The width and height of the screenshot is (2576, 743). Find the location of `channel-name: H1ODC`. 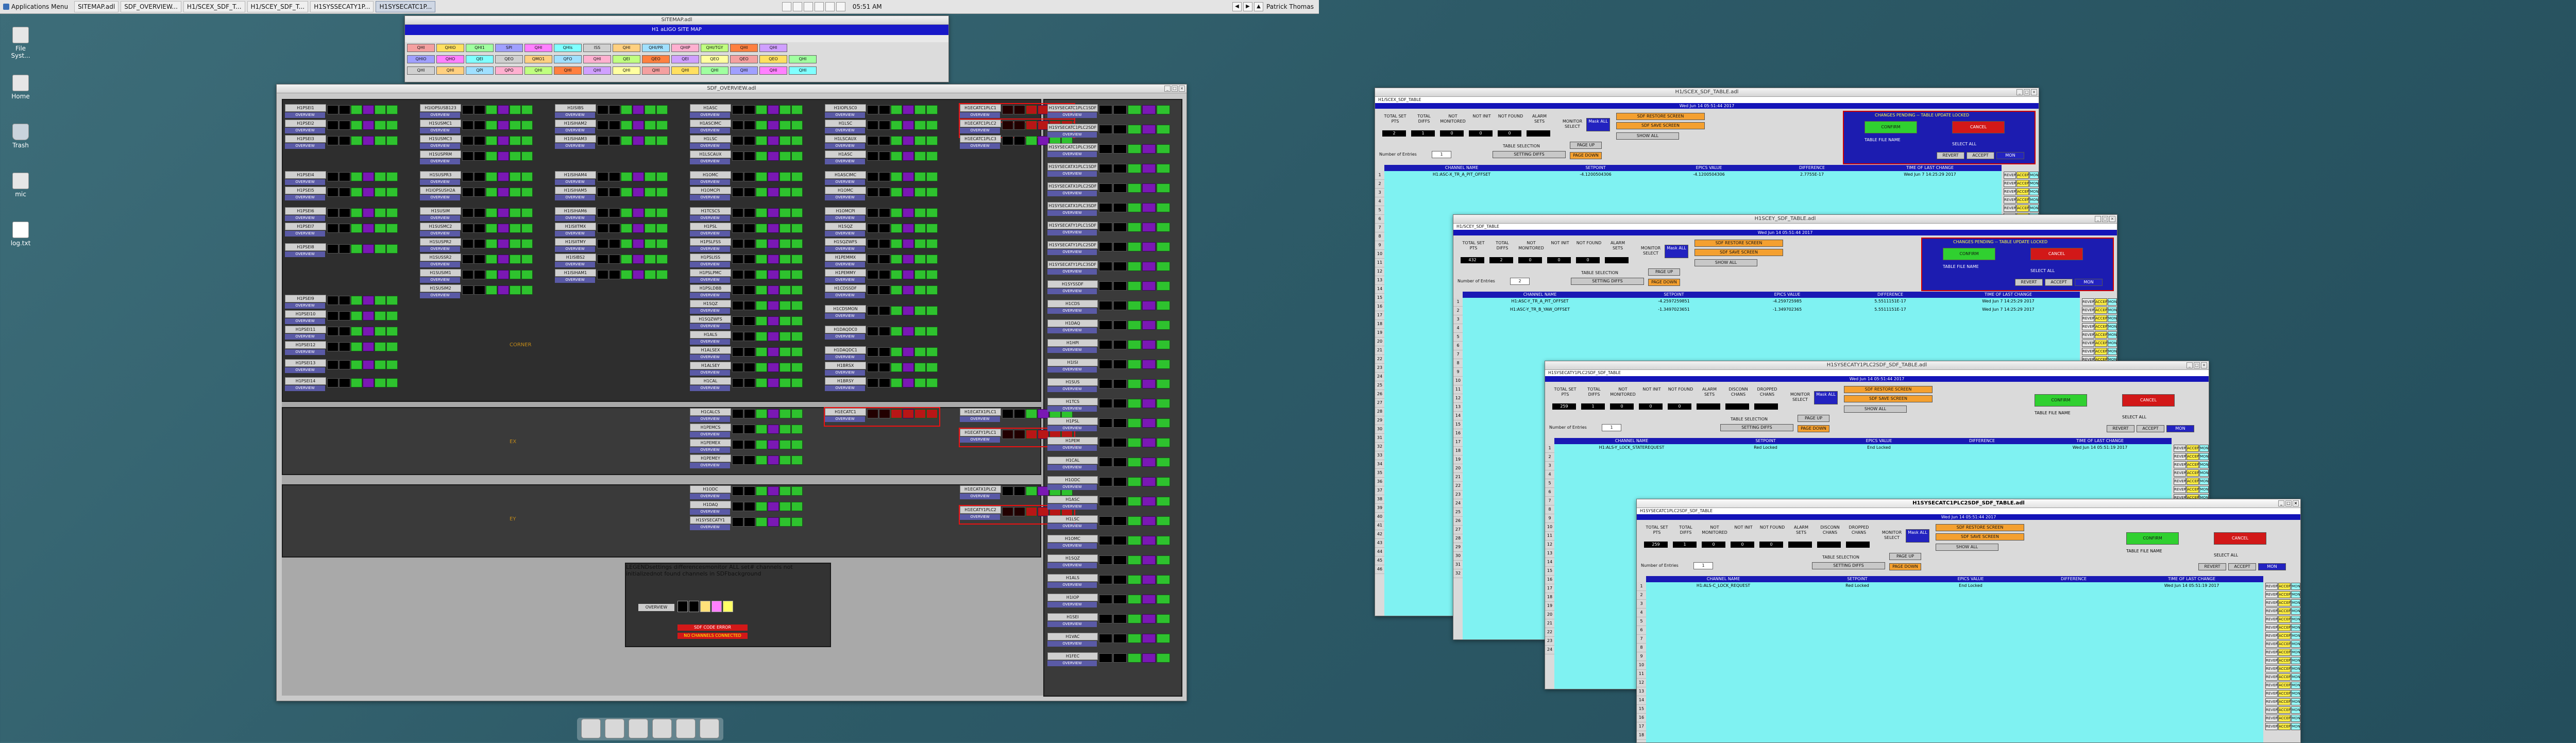

channel-name: H1ODC is located at coordinates (710, 489).